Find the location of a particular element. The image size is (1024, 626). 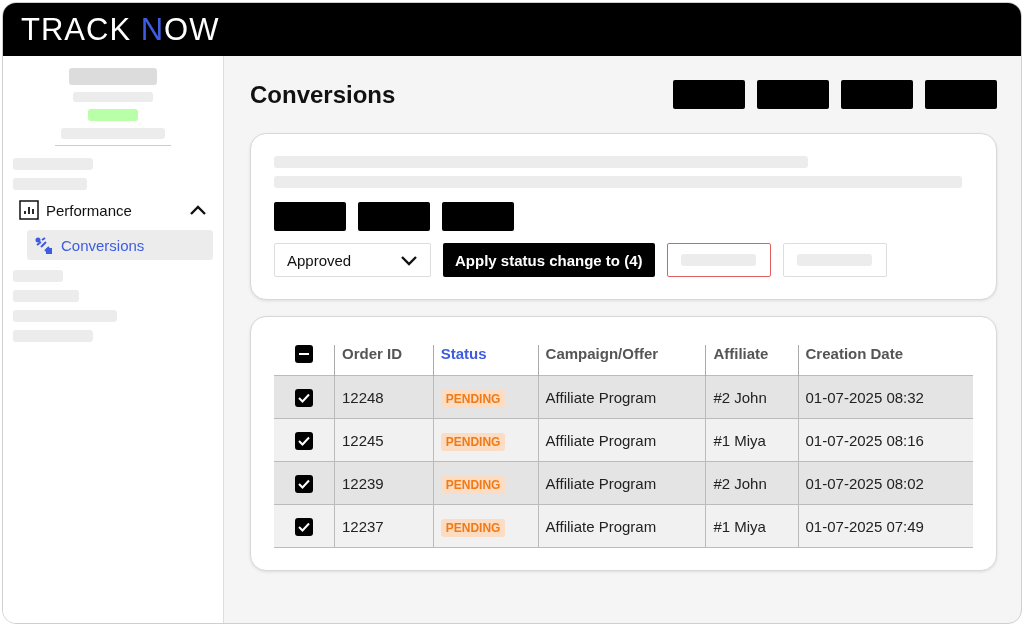

select-all-checkbox is located at coordinates (304, 354).